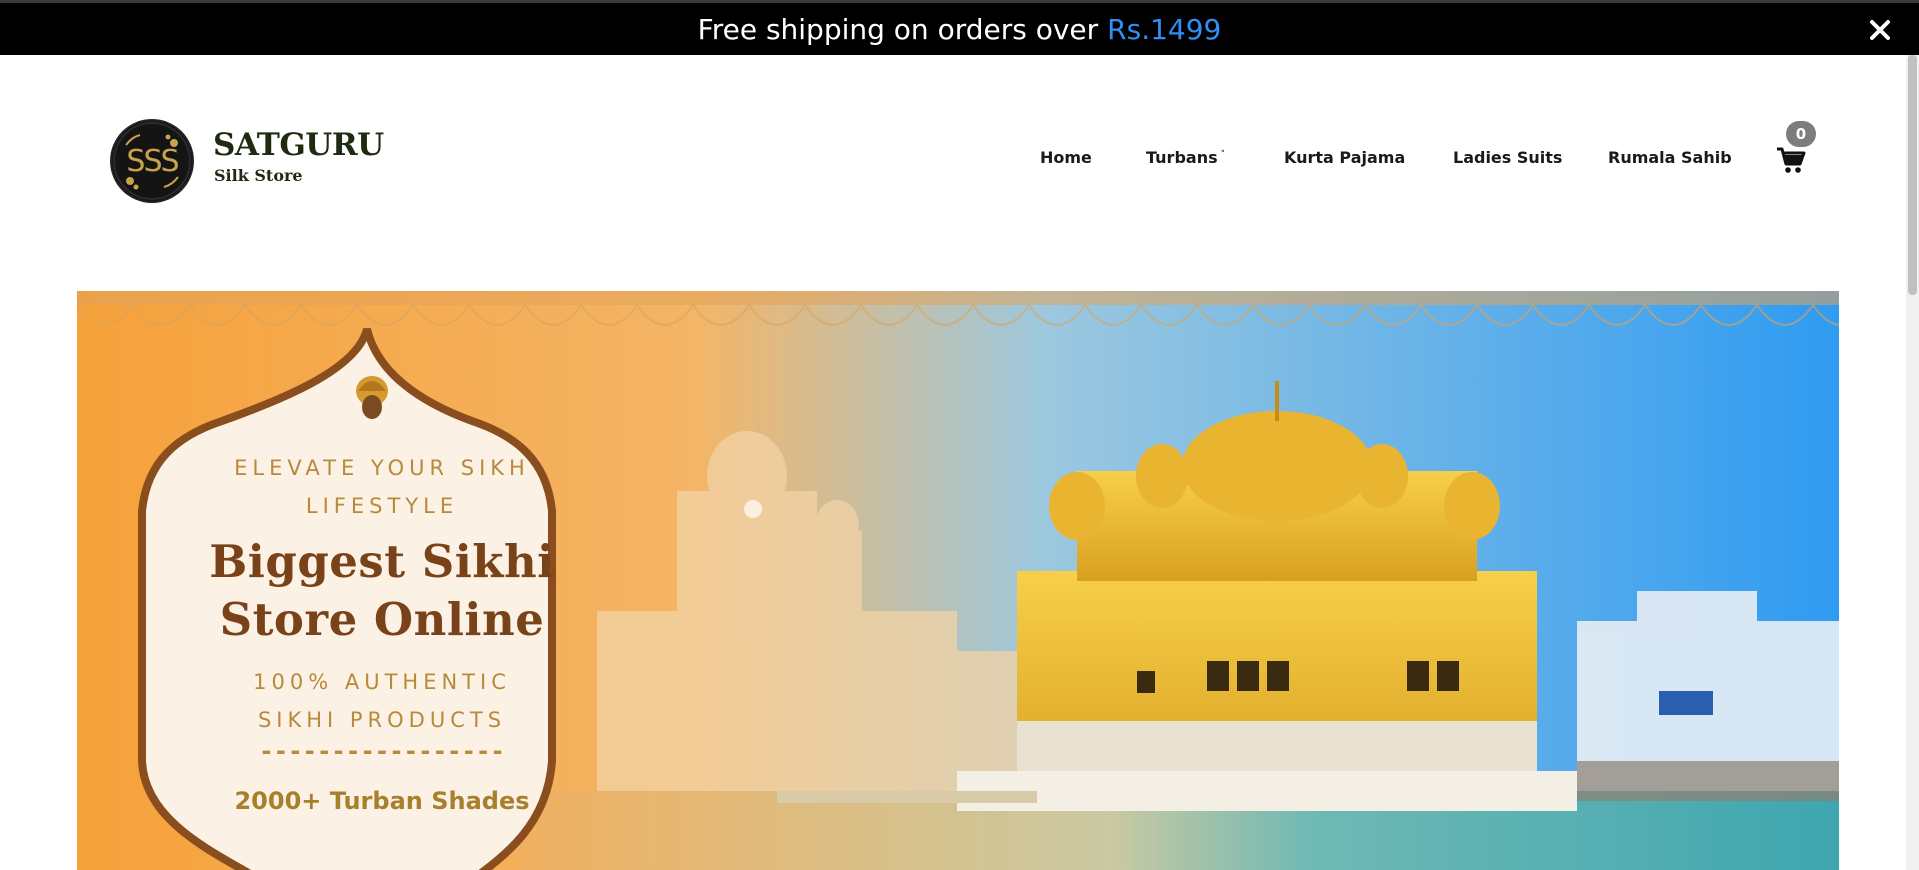  What do you see at coordinates (1164, 29) in the screenshot?
I see `announcement-price: Rs.1499` at bounding box center [1164, 29].